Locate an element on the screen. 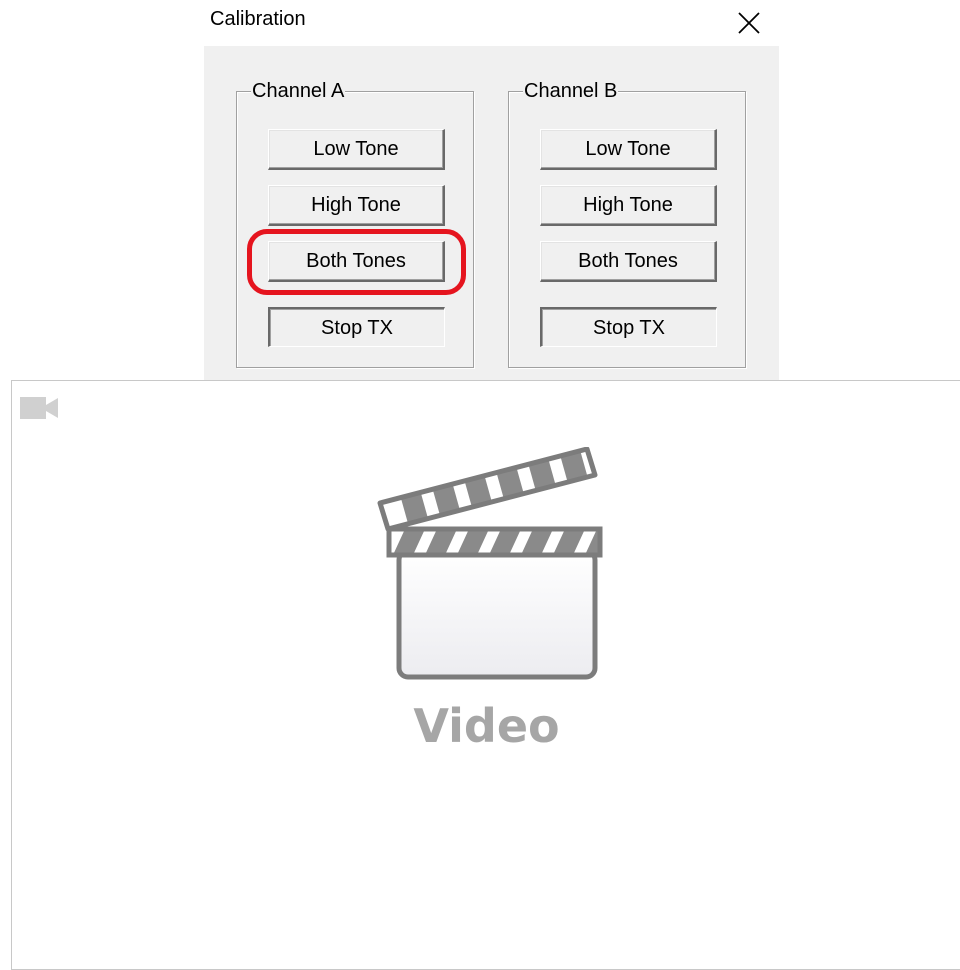 The height and width of the screenshot is (970, 960). title-bar: Calibration is located at coordinates (491, 23).